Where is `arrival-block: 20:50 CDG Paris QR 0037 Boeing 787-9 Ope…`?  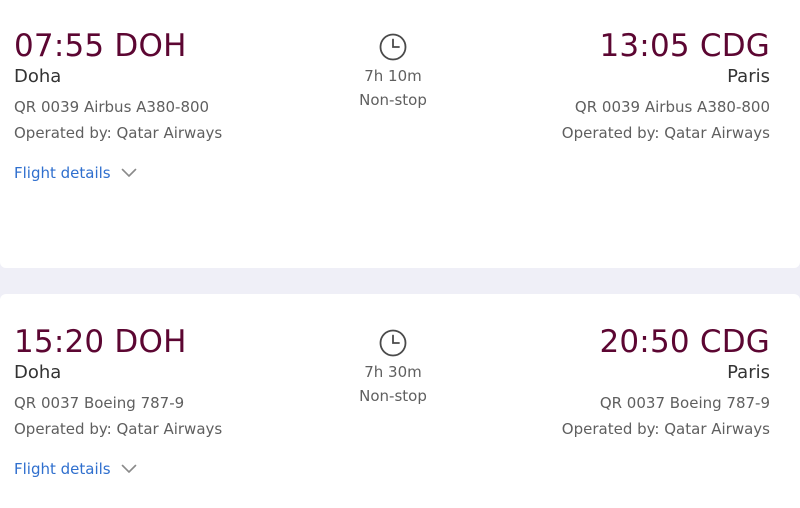 arrival-block: 20:50 CDG Paris QR 0037 Boeing 787-9 Ope… is located at coordinates (666, 383).